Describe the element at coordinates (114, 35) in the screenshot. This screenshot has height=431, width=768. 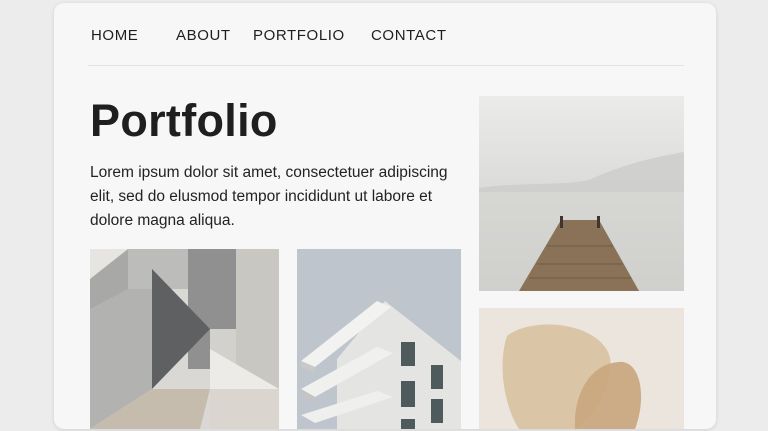
I see `nav-home-link: HOME` at that location.